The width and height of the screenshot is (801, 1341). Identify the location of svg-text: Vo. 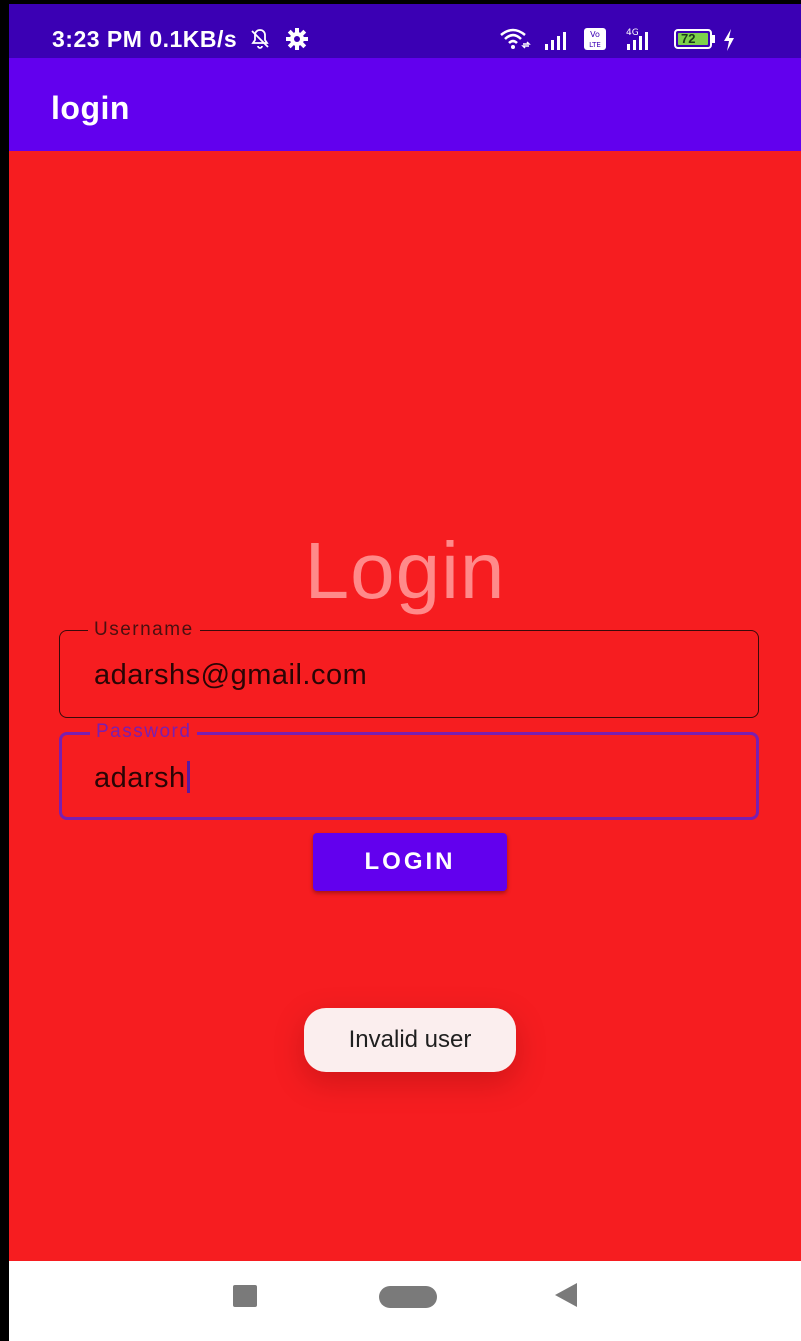
(595, 34).